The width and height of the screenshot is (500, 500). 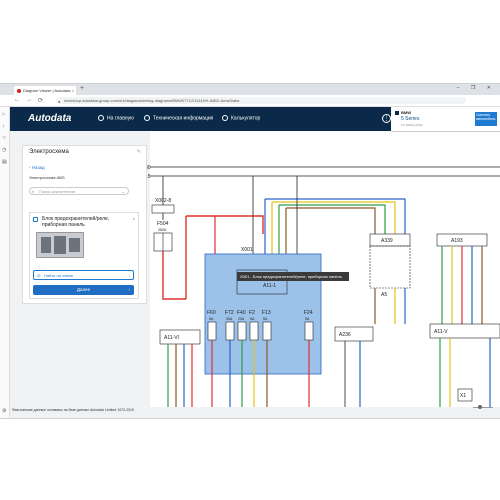 What do you see at coordinates (309, 331) in the screenshot?
I see `fuse-f24` at bounding box center [309, 331].